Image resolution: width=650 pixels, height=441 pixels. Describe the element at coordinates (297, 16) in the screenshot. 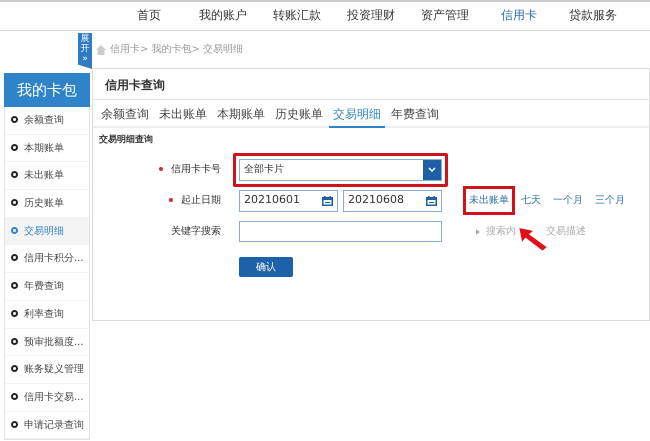

I see `nav-item: 转账汇款` at that location.